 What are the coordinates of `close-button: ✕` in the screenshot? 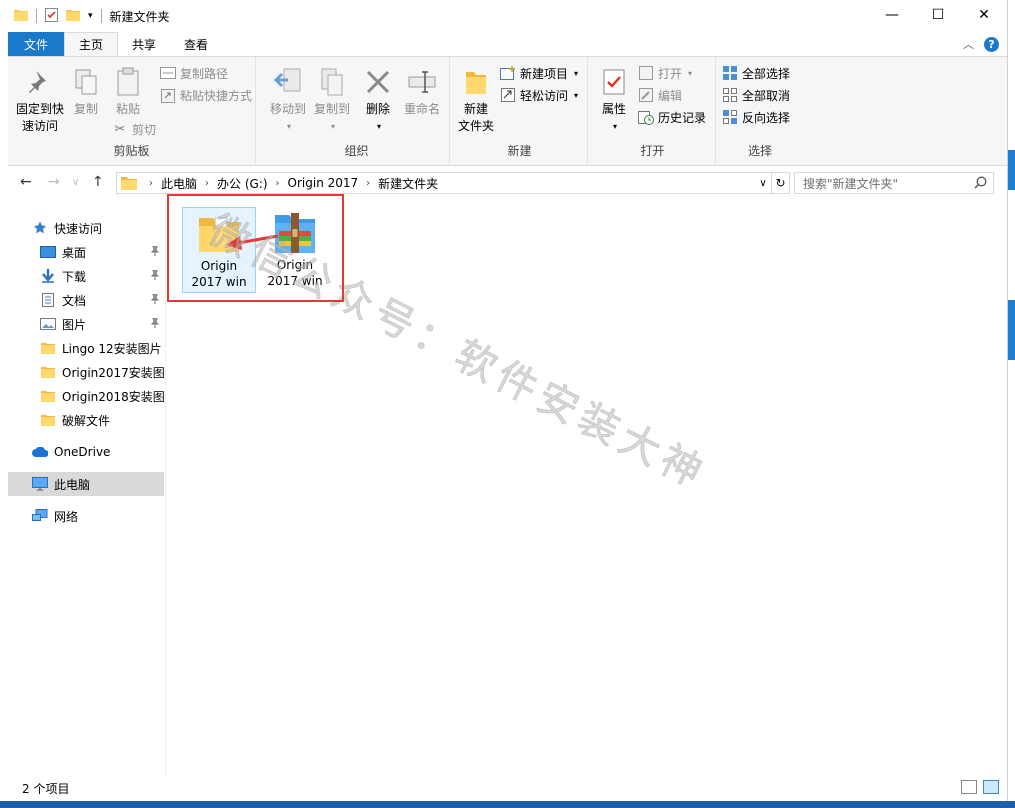 It's located at (984, 15).